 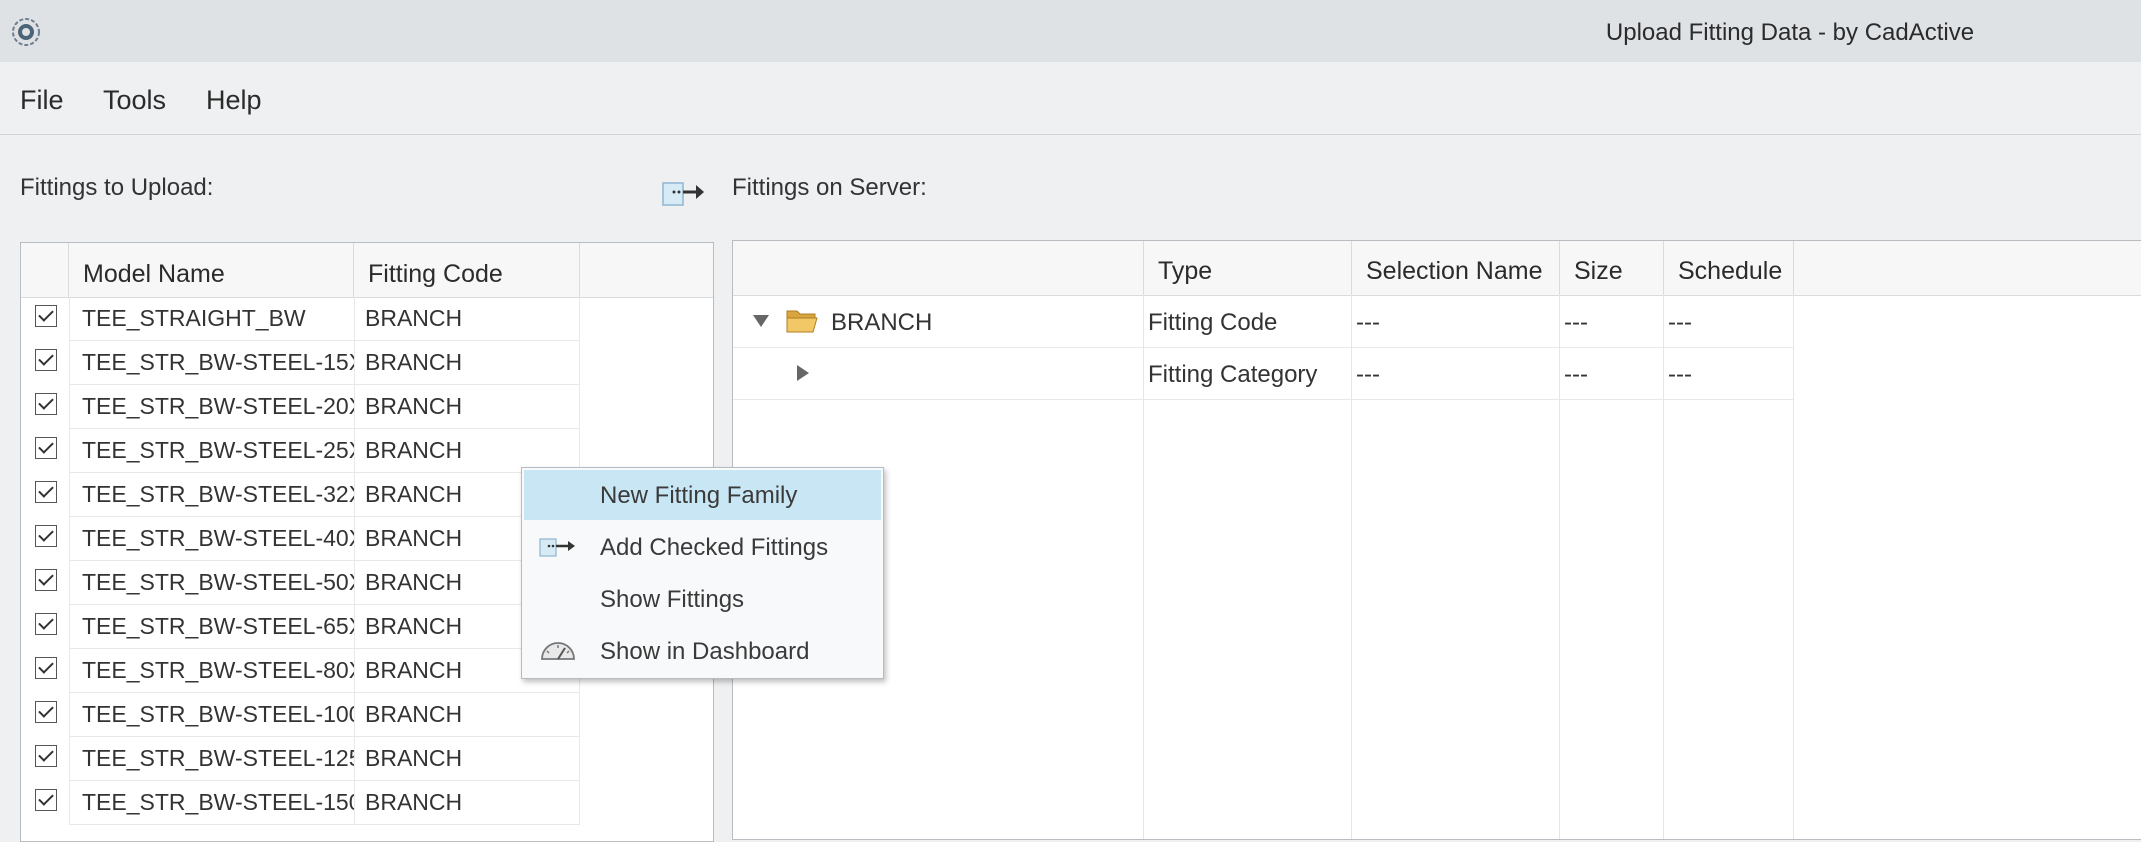 I want to click on expand-arrow-icon, so click(x=804, y=373).